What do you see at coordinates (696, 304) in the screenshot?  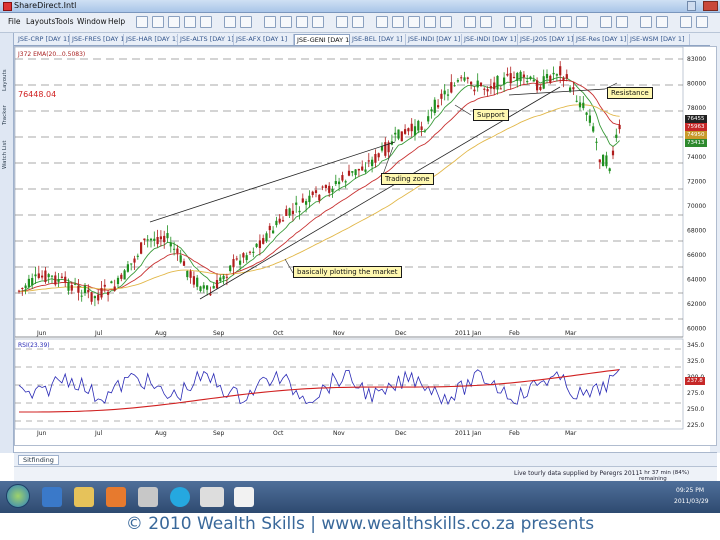 I see `y-axis-label: 62000` at bounding box center [696, 304].